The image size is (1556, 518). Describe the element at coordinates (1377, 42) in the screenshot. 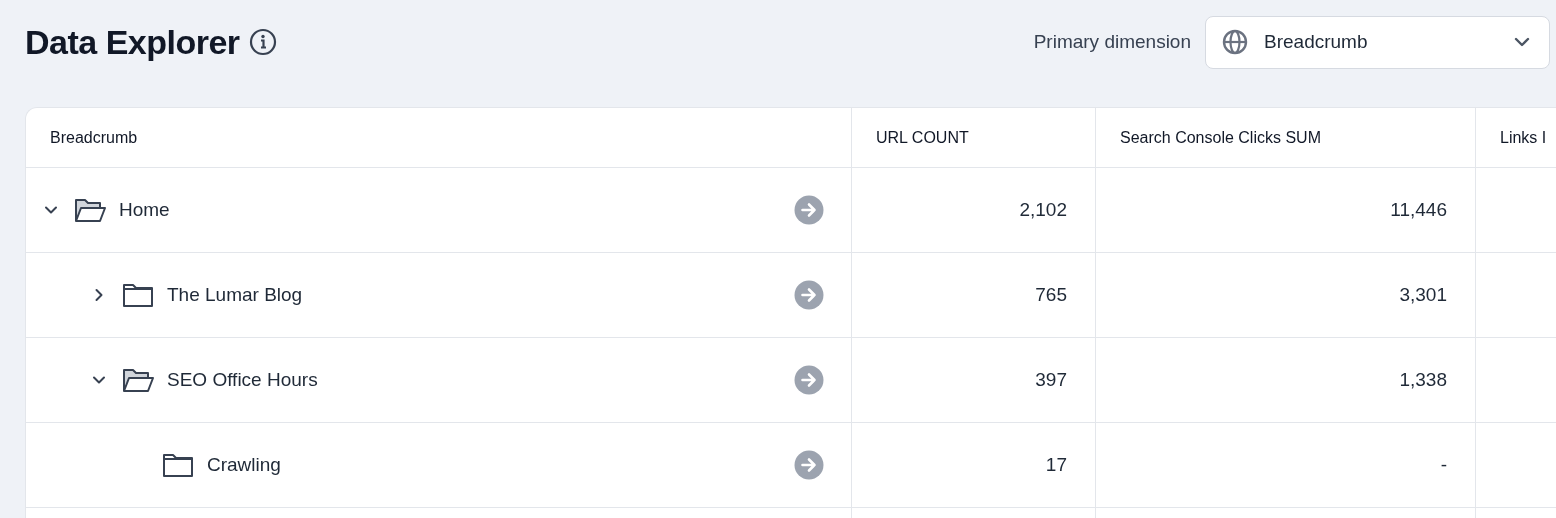

I see `dimension-dropdown: Breadcrumb` at that location.